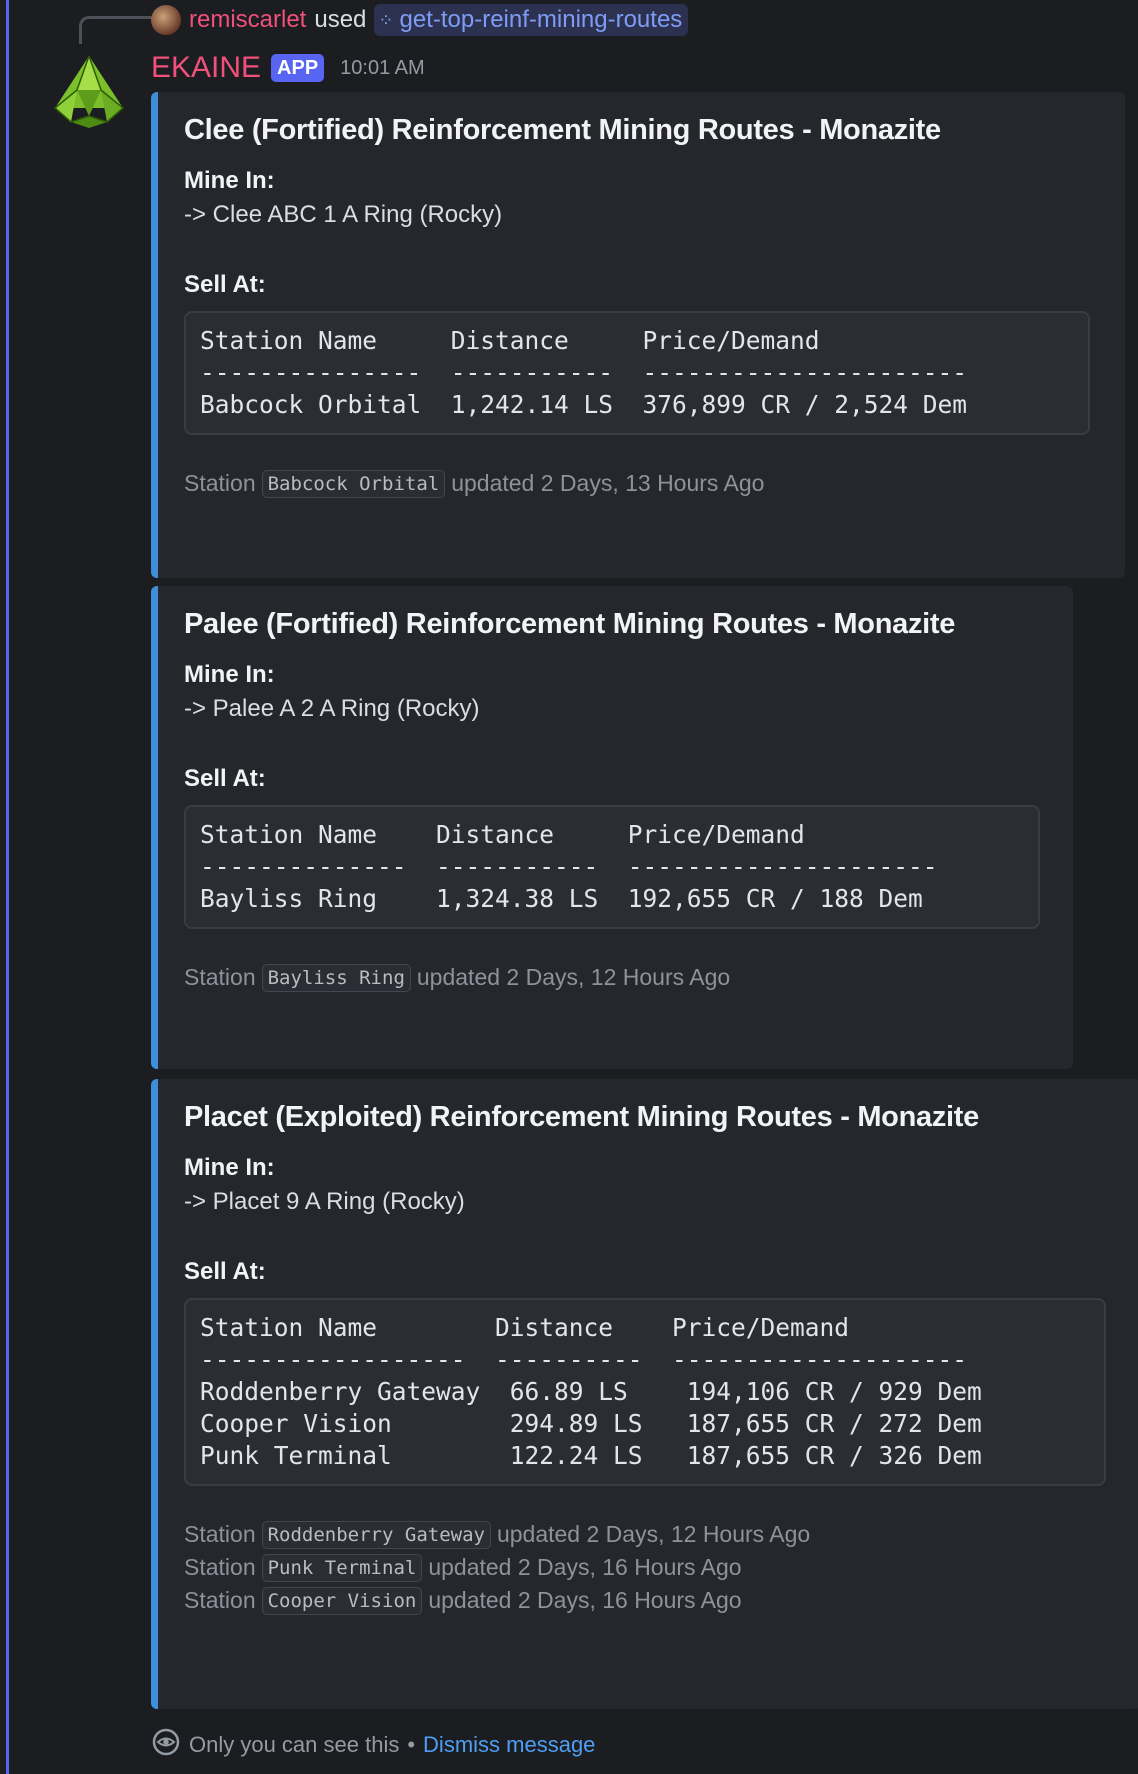 The width and height of the screenshot is (1138, 1774). Describe the element at coordinates (342, 1600) in the screenshot. I see `footer-station-code: Cooper Vision` at that location.